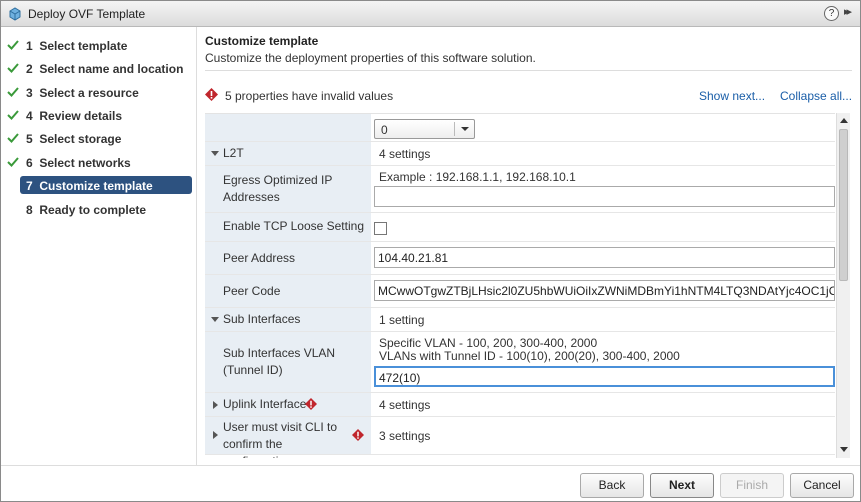  Describe the element at coordinates (752, 485) in the screenshot. I see `finish-button: Finish` at that location.